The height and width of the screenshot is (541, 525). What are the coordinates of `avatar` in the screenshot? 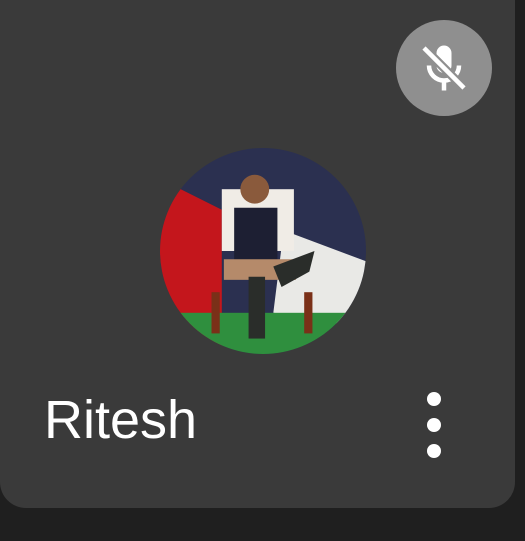 It's located at (263, 251).